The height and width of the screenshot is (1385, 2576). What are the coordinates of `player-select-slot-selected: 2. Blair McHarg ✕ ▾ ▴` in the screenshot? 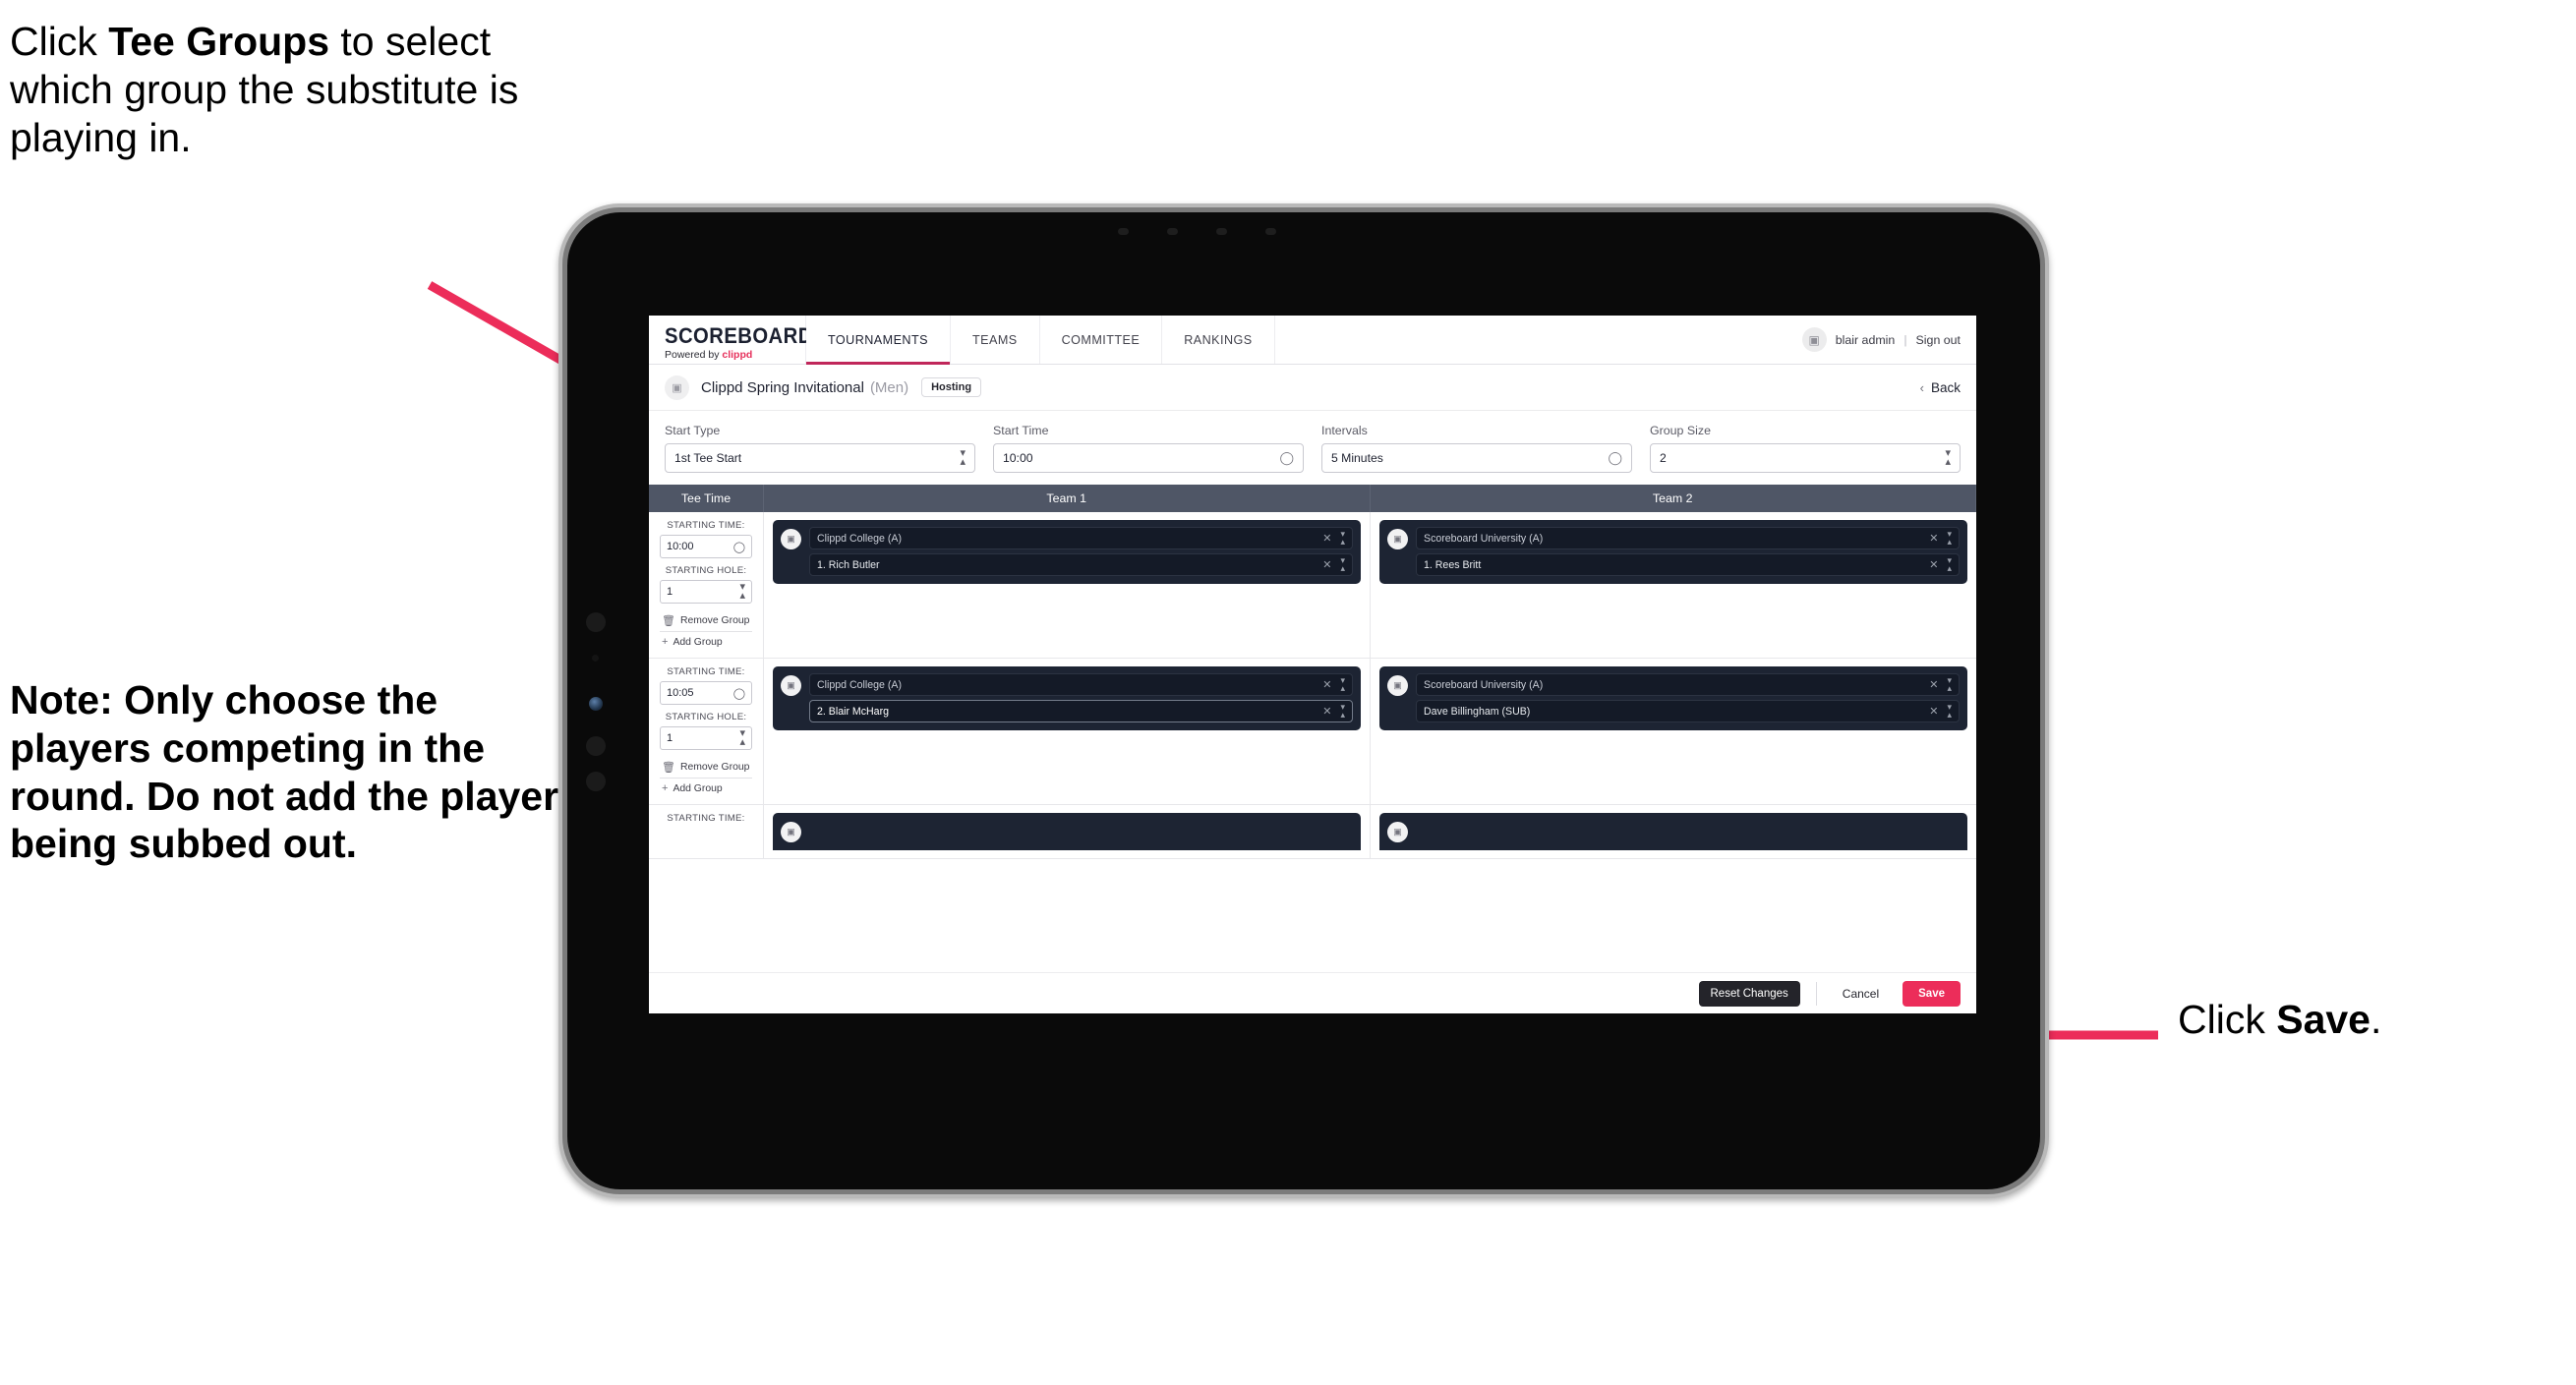 It's located at (1081, 711).